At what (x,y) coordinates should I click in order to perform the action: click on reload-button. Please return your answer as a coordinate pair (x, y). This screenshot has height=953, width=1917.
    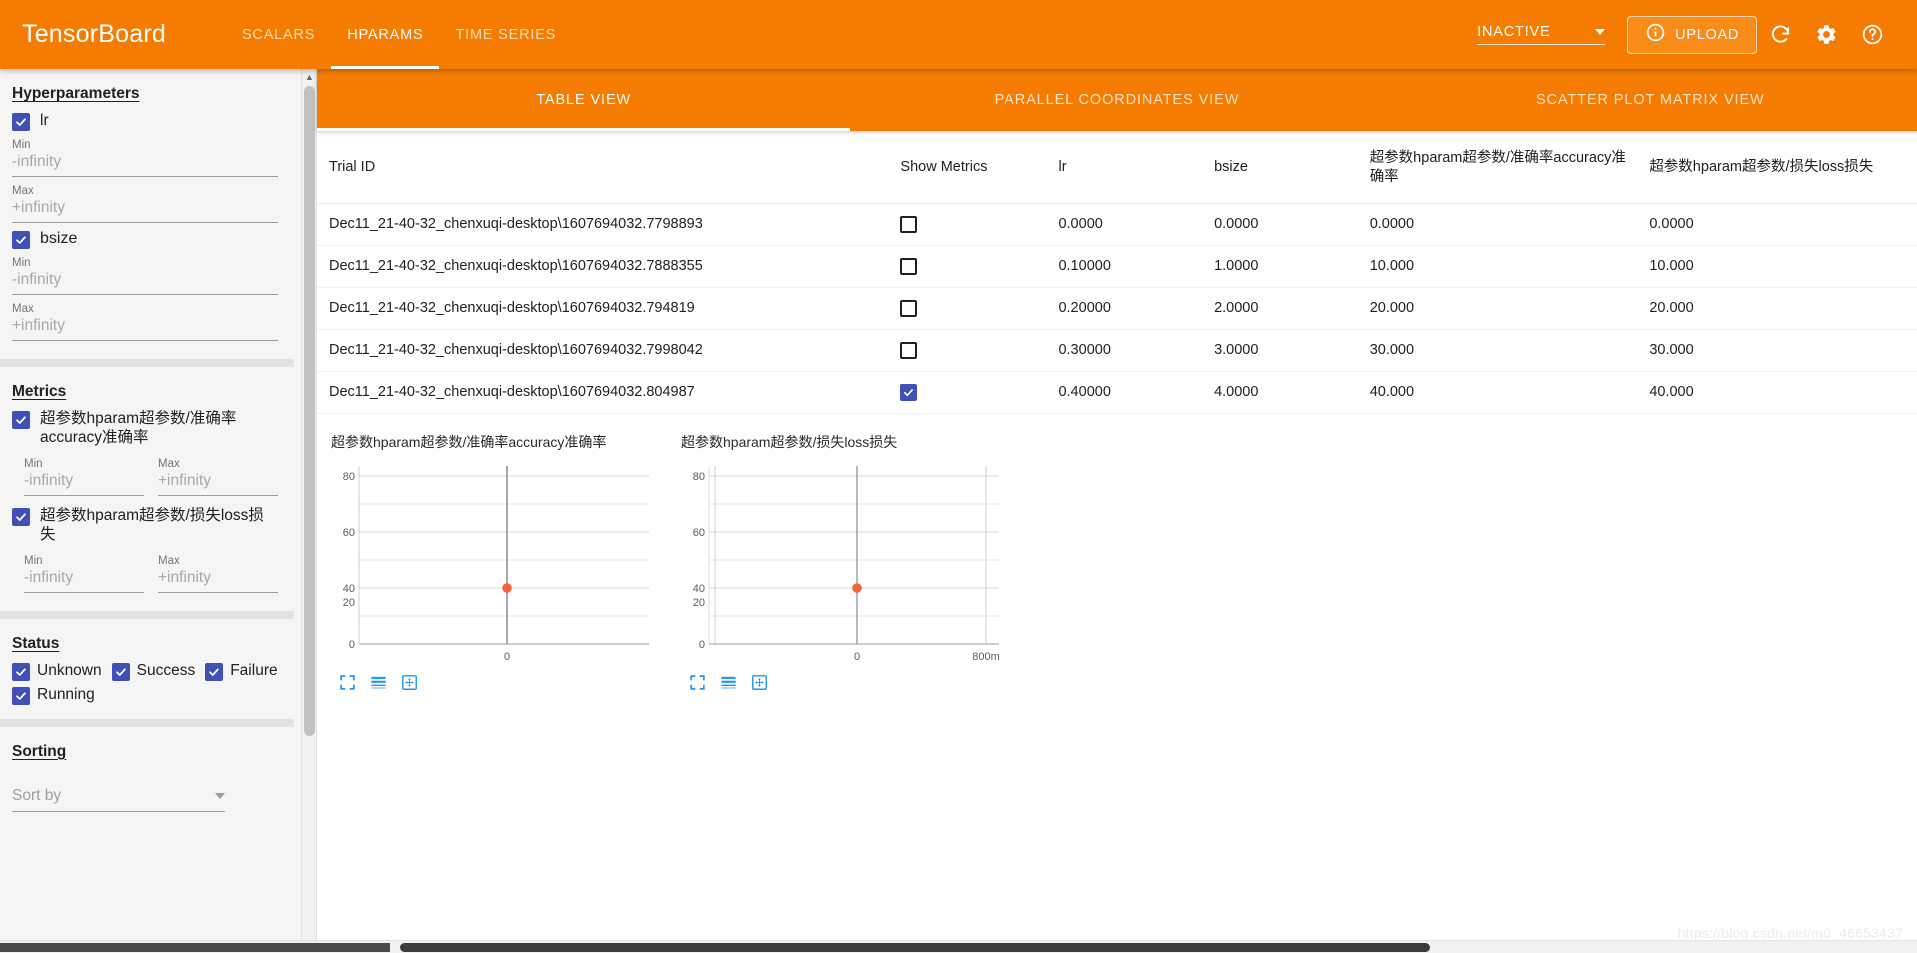
    Looking at the image, I should click on (1780, 35).